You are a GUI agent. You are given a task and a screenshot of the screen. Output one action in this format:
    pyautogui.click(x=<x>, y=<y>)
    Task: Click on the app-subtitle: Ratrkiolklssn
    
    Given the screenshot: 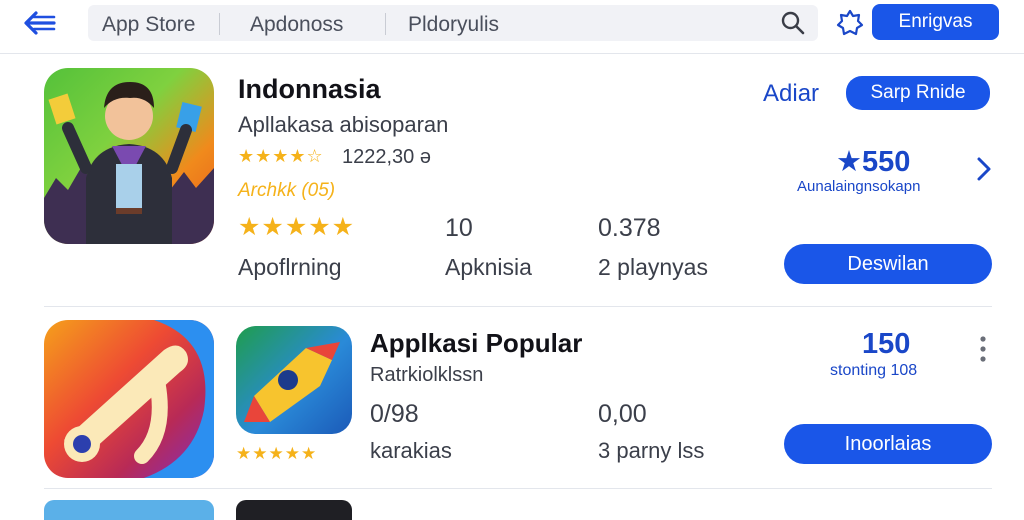 What is the action you would take?
    pyautogui.click(x=427, y=375)
    